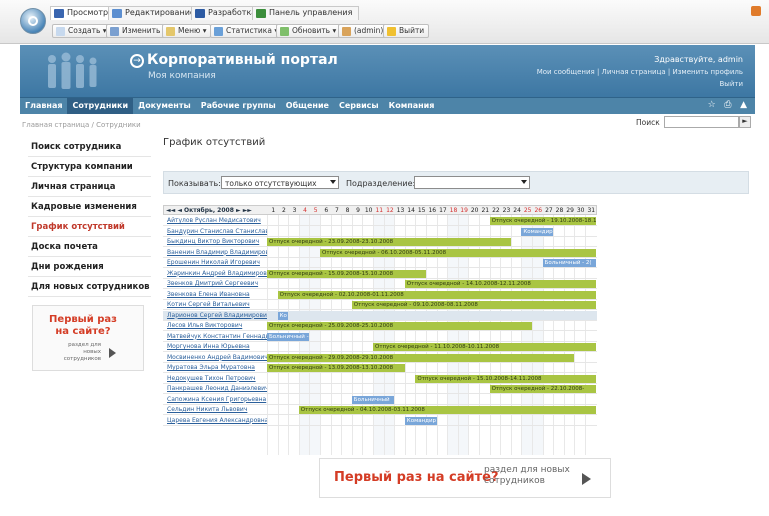  I want to click on create-button: Создать ▾, so click(82, 31).